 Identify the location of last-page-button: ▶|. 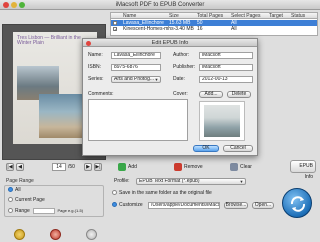
(98, 167).